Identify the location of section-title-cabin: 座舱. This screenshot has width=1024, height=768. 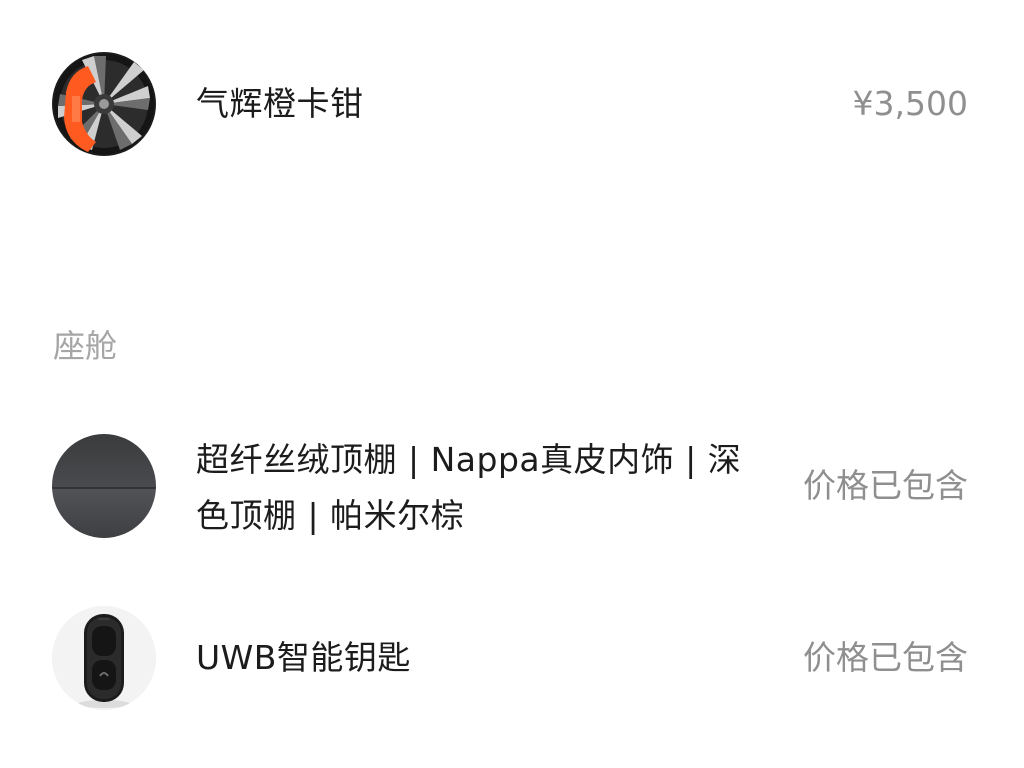
(85, 346).